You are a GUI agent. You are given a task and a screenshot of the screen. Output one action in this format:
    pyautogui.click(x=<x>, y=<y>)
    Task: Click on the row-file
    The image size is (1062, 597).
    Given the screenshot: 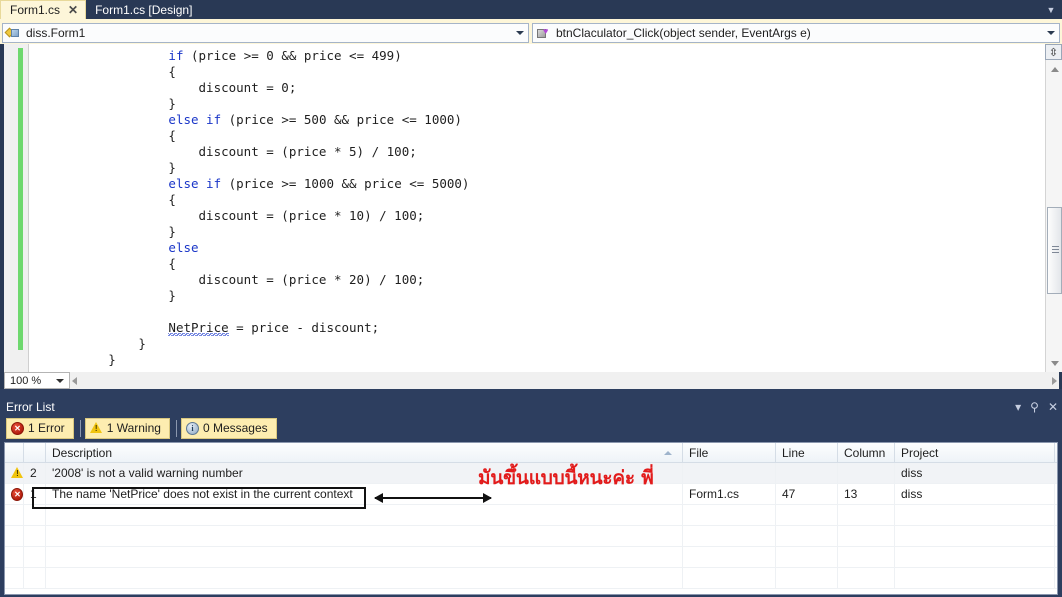 What is the action you would take?
    pyautogui.click(x=729, y=473)
    